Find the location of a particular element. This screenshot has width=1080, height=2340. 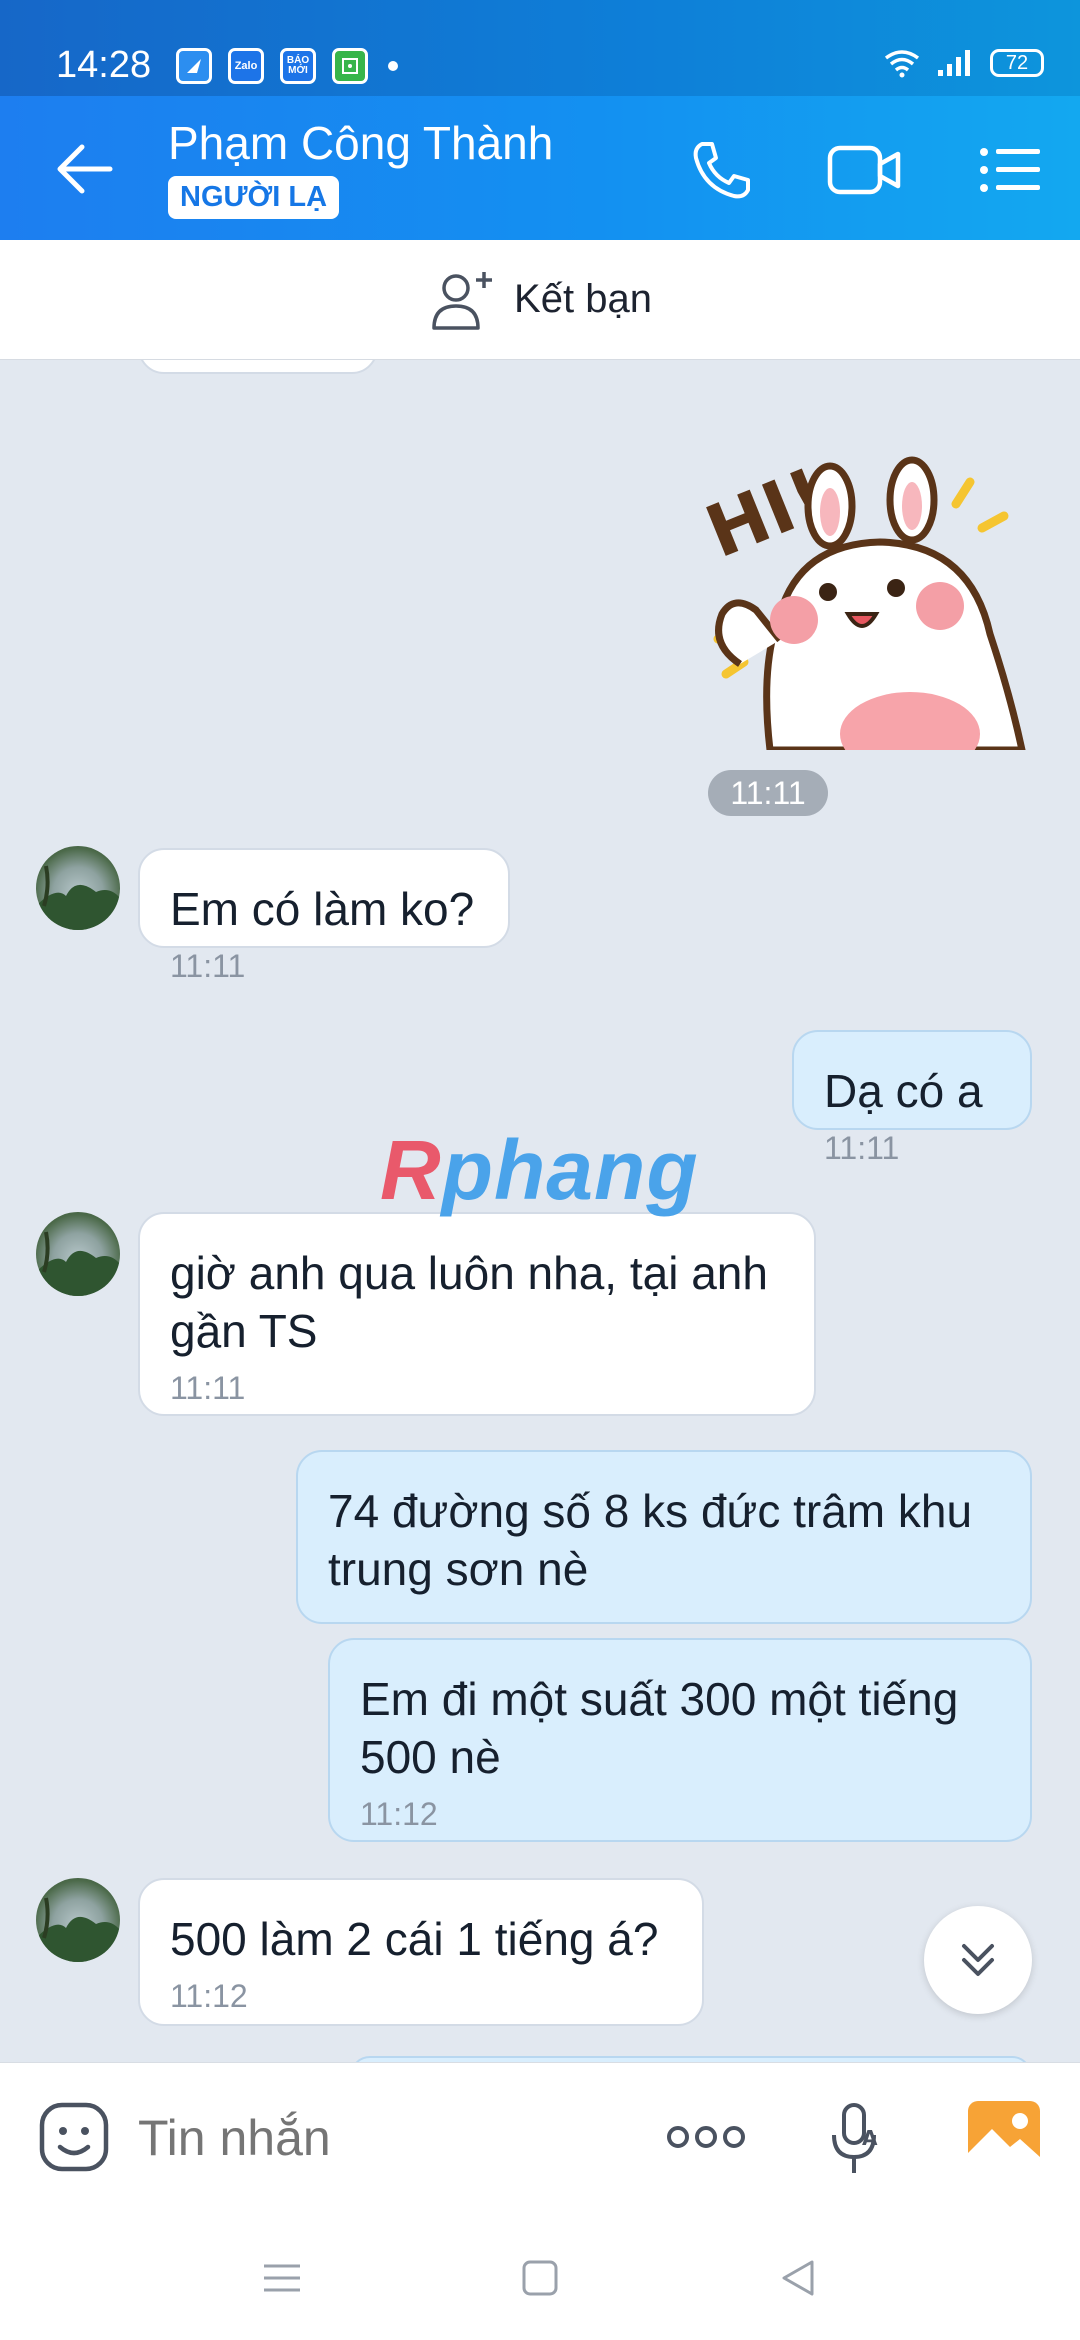

chat-header: Phạm Công Thành NGƯỜI LẠ is located at coordinates (540, 168).